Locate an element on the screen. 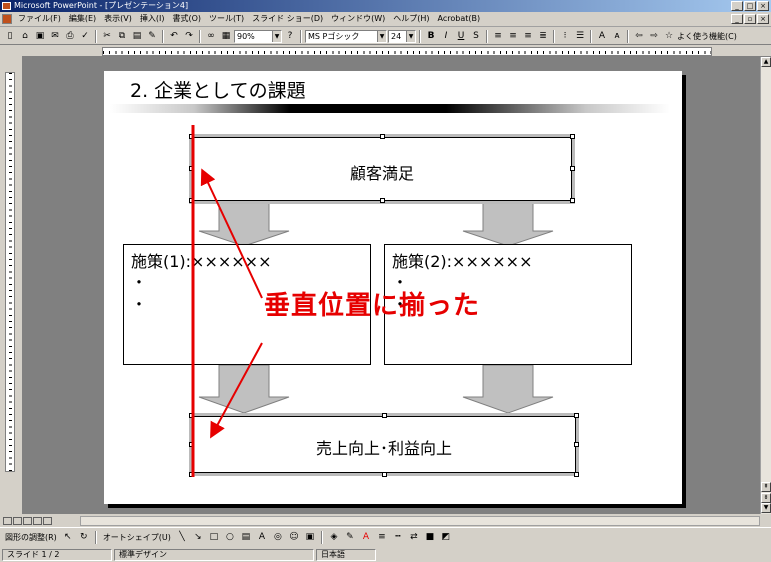  slideshow-view-icon is located at coordinates (47, 520).